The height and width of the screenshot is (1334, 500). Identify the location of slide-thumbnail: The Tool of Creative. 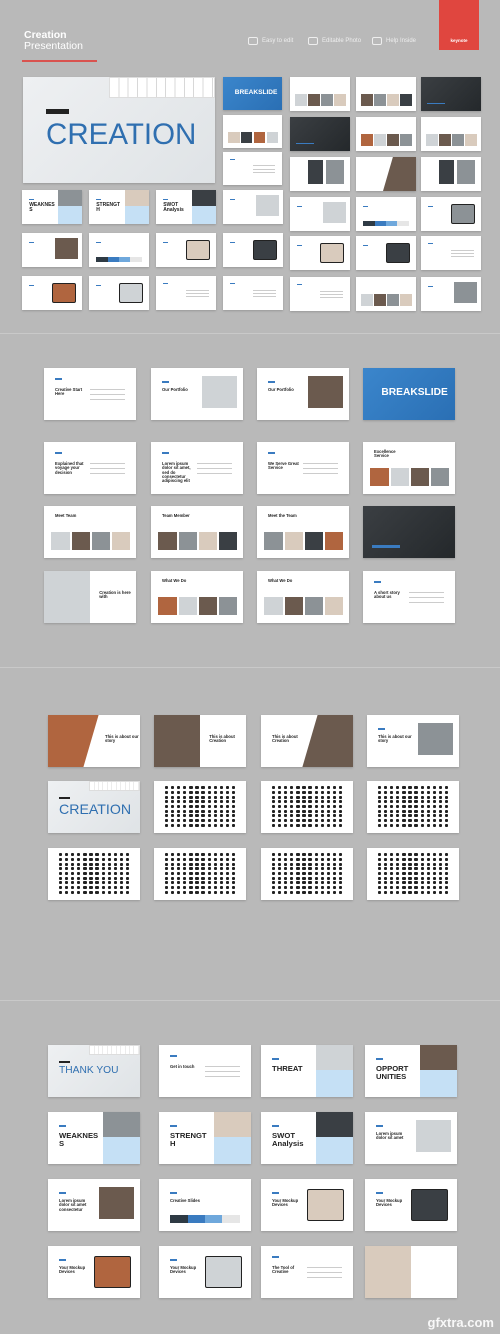
(307, 1272).